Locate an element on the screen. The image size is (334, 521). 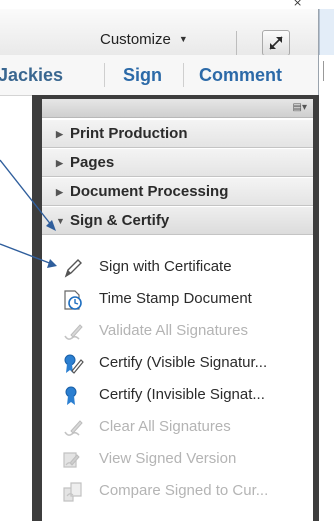
tab-sign: Sign is located at coordinates (142, 75).